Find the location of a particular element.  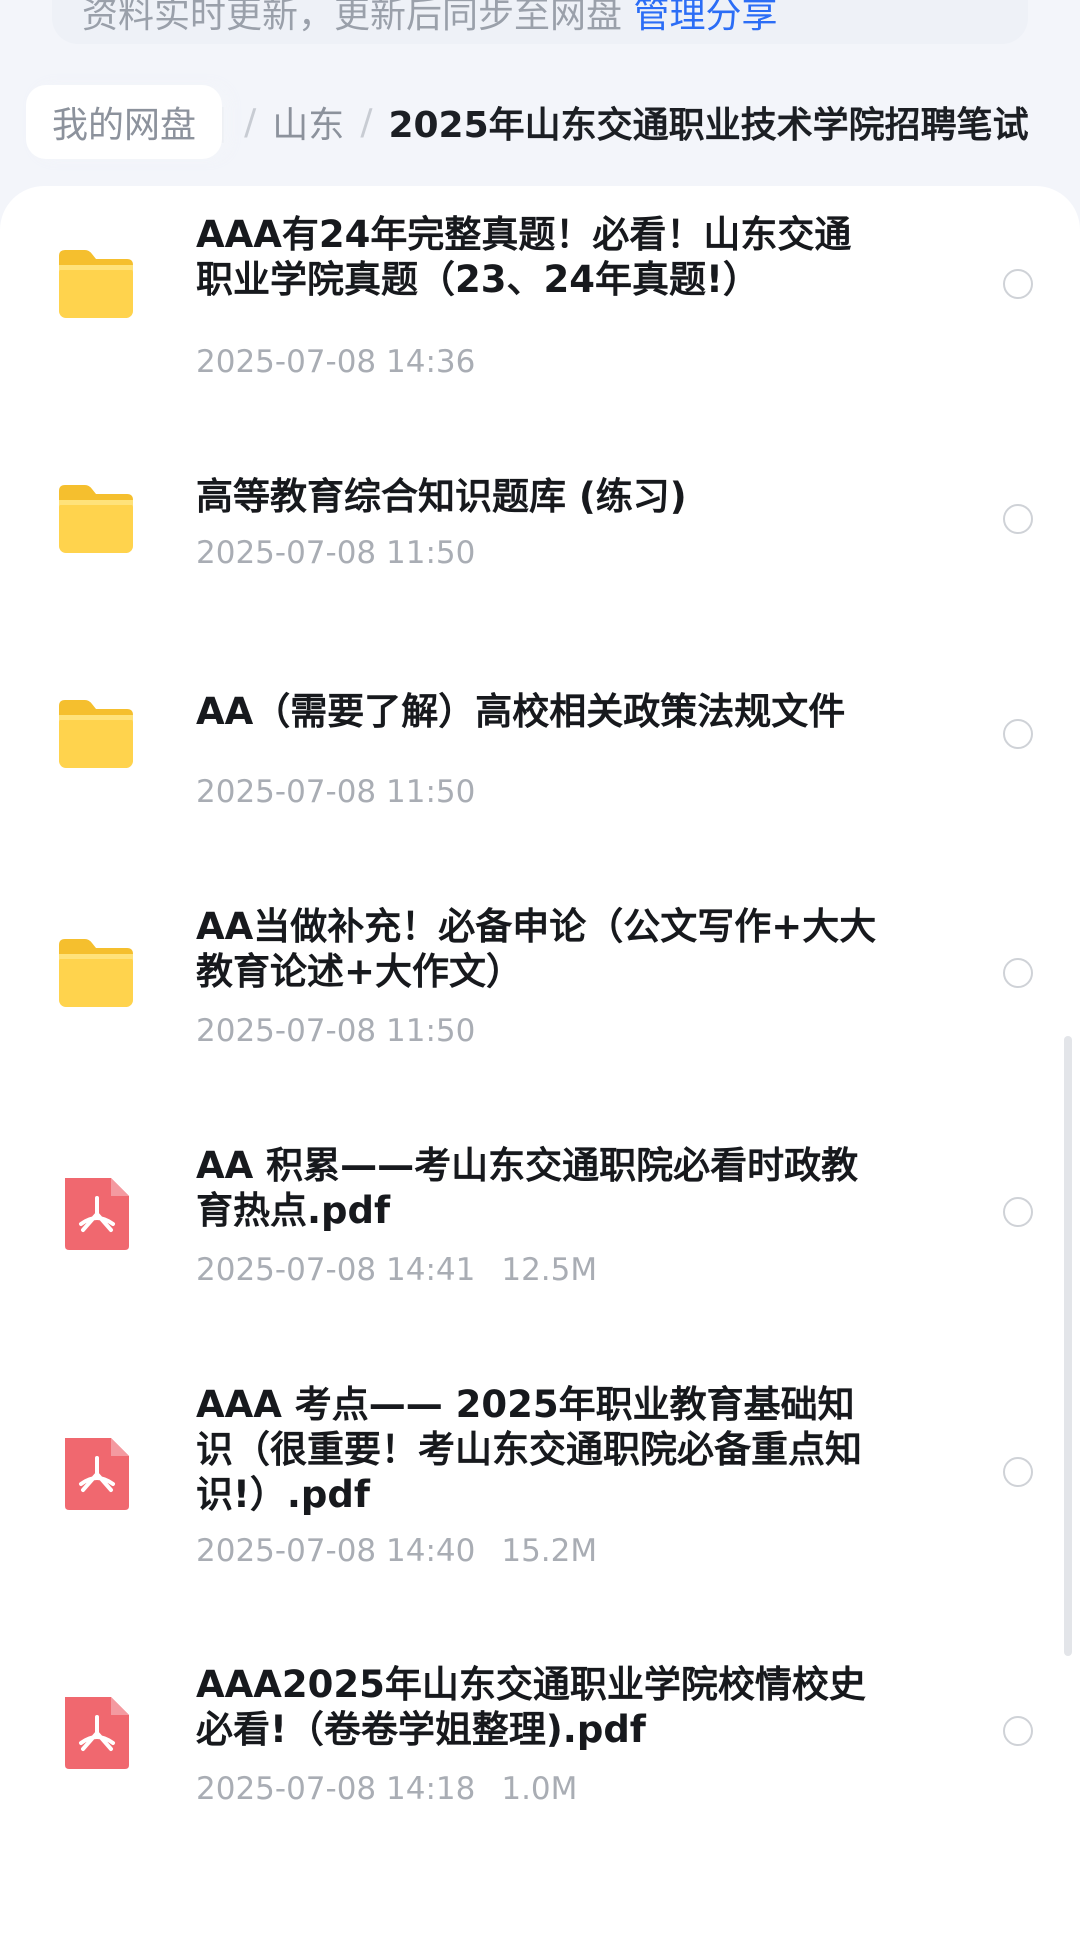

notice-message: 资料实时更新，更新后同步至网盘 is located at coordinates (352, 18).